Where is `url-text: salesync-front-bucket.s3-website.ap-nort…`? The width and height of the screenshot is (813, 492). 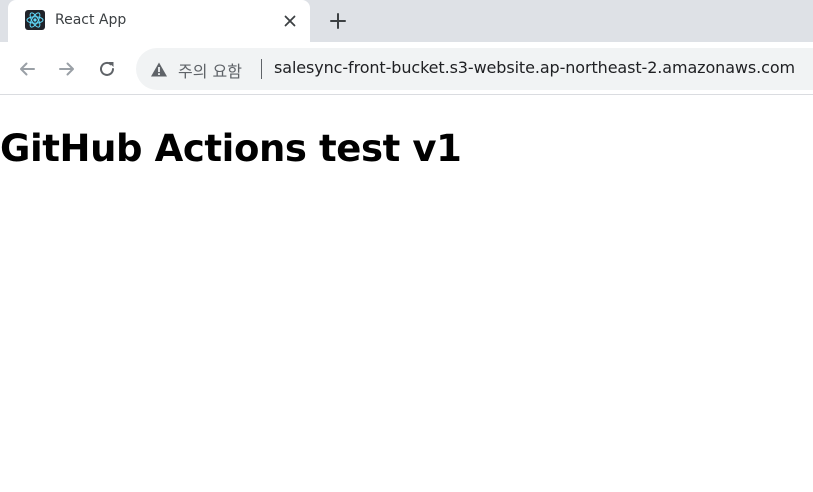
url-text: salesync-front-bucket.s3-website.ap-nort… is located at coordinates (534, 67).